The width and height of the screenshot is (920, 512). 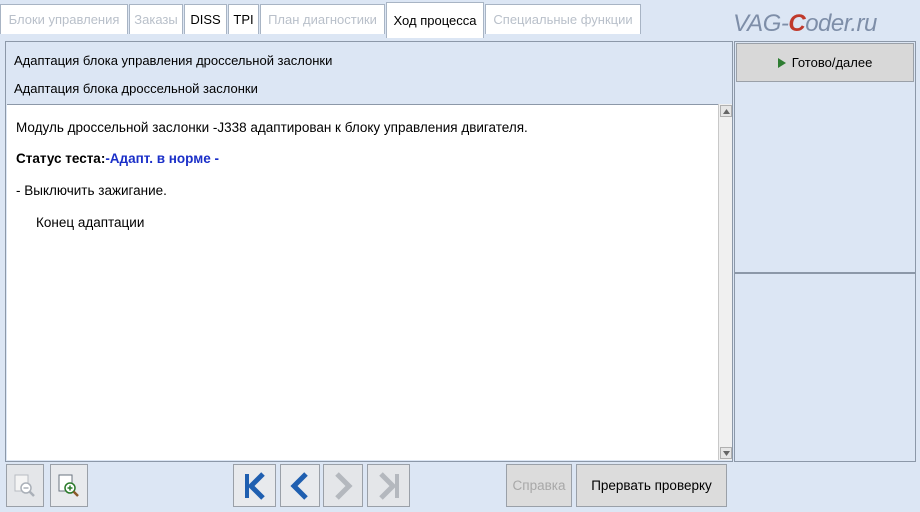 I want to click on previous-page-icon, so click(x=299, y=485).